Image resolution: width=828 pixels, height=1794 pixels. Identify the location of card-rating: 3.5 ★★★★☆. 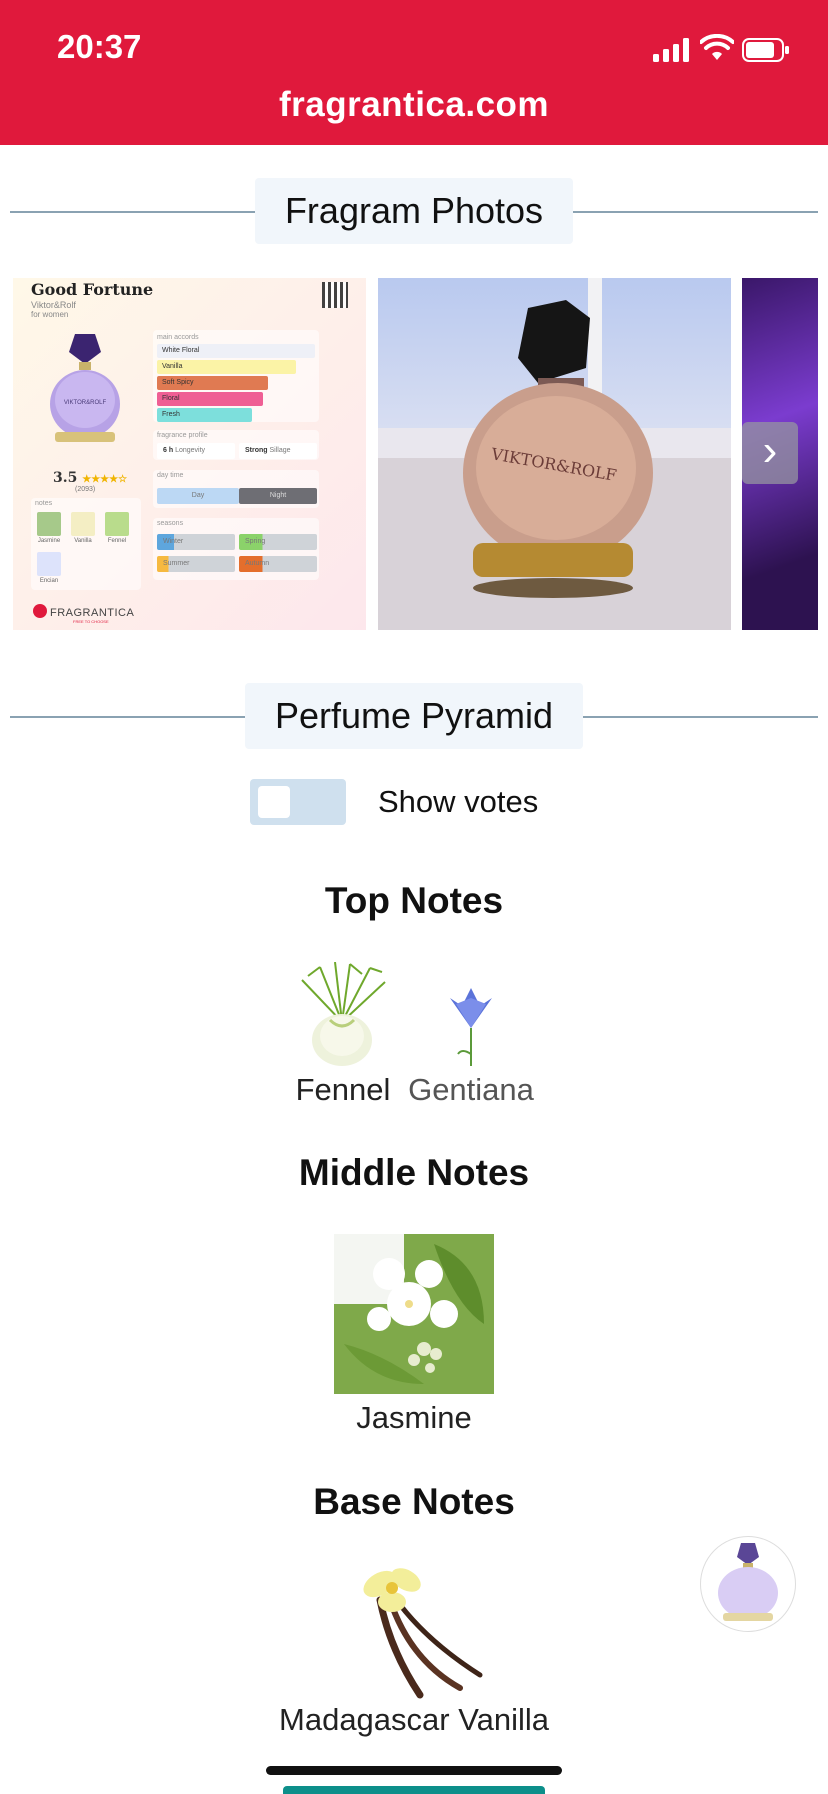
(90, 478).